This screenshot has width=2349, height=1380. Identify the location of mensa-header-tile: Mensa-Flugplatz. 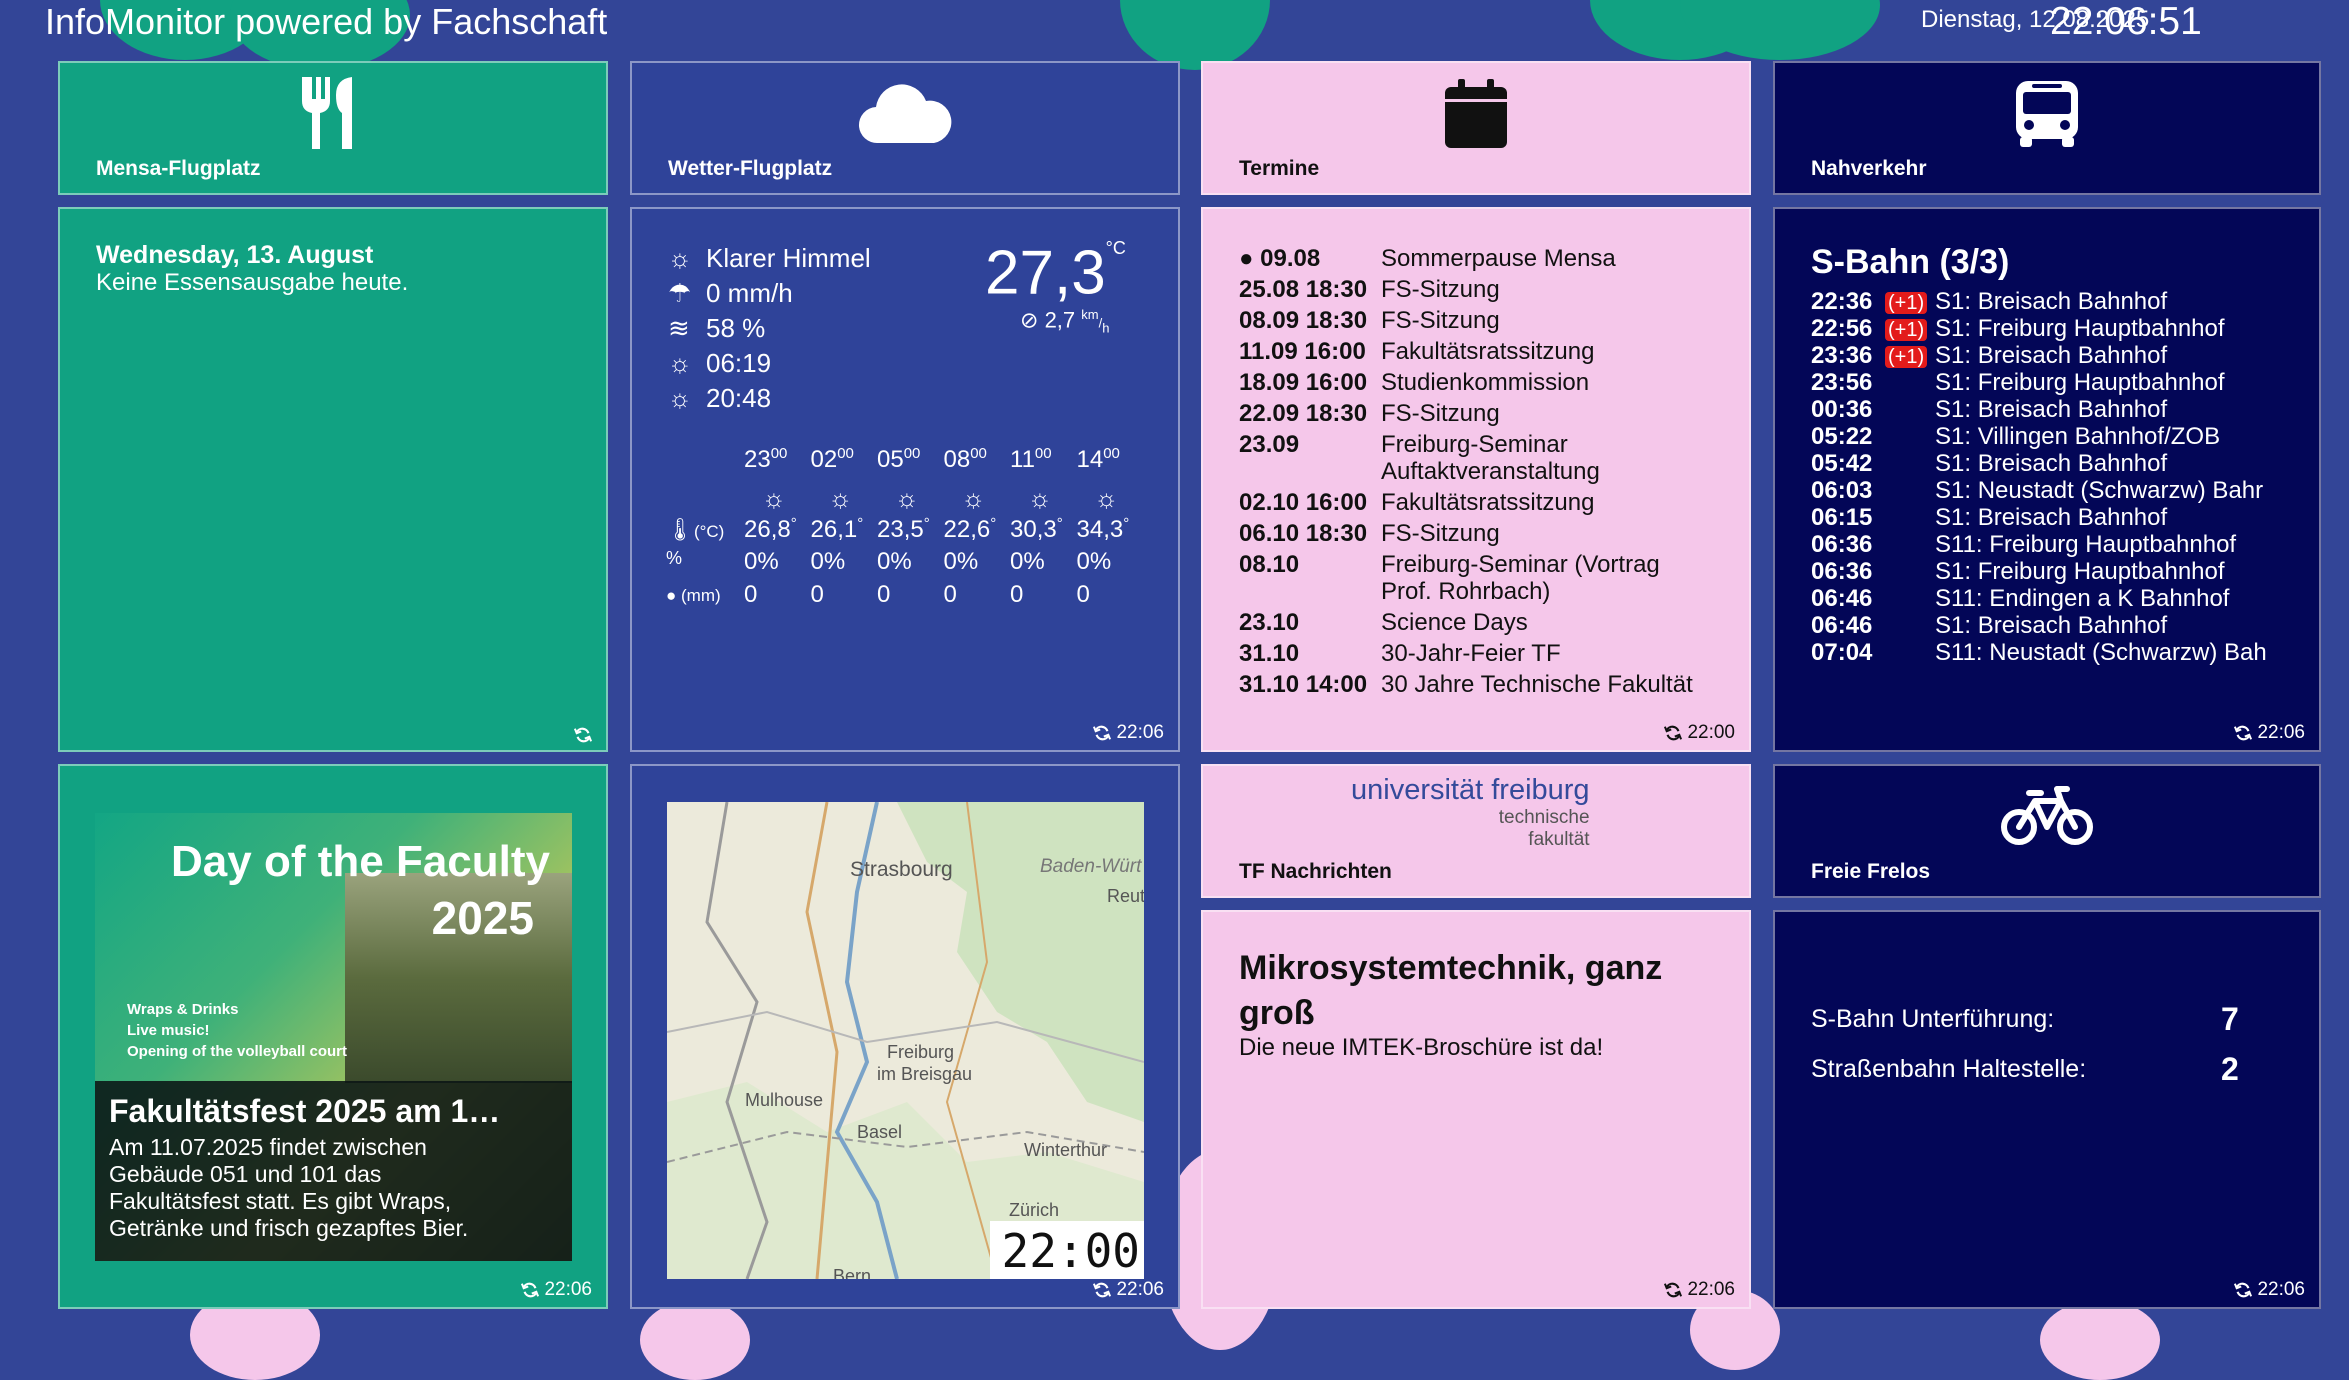
(333, 128).